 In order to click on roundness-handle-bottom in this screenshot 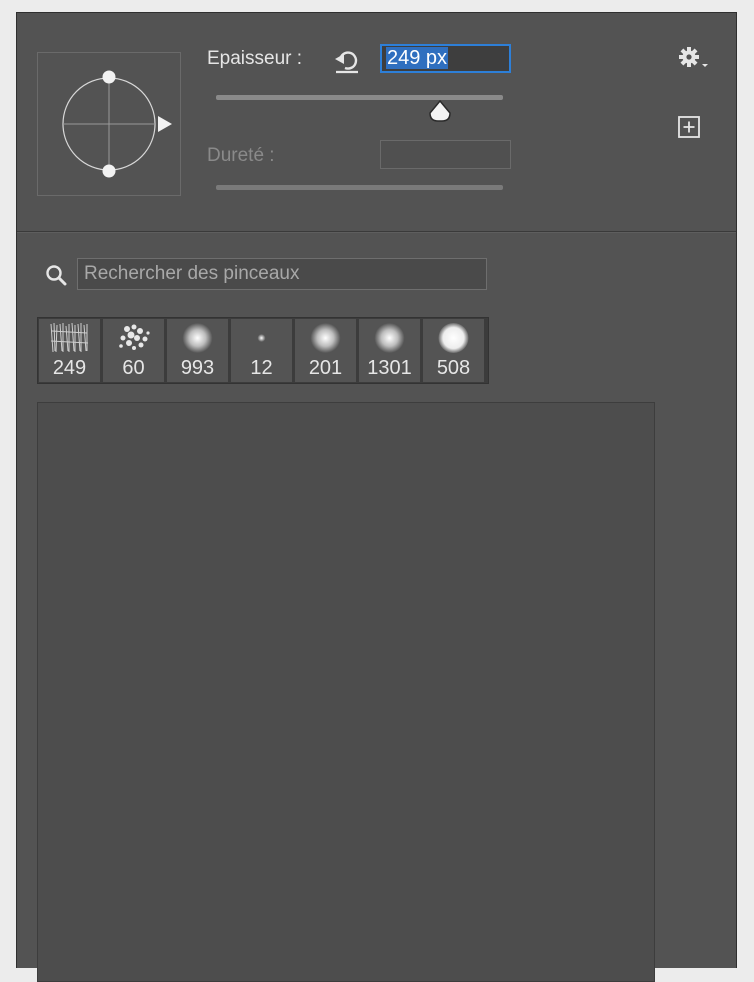, I will do `click(109, 171)`.